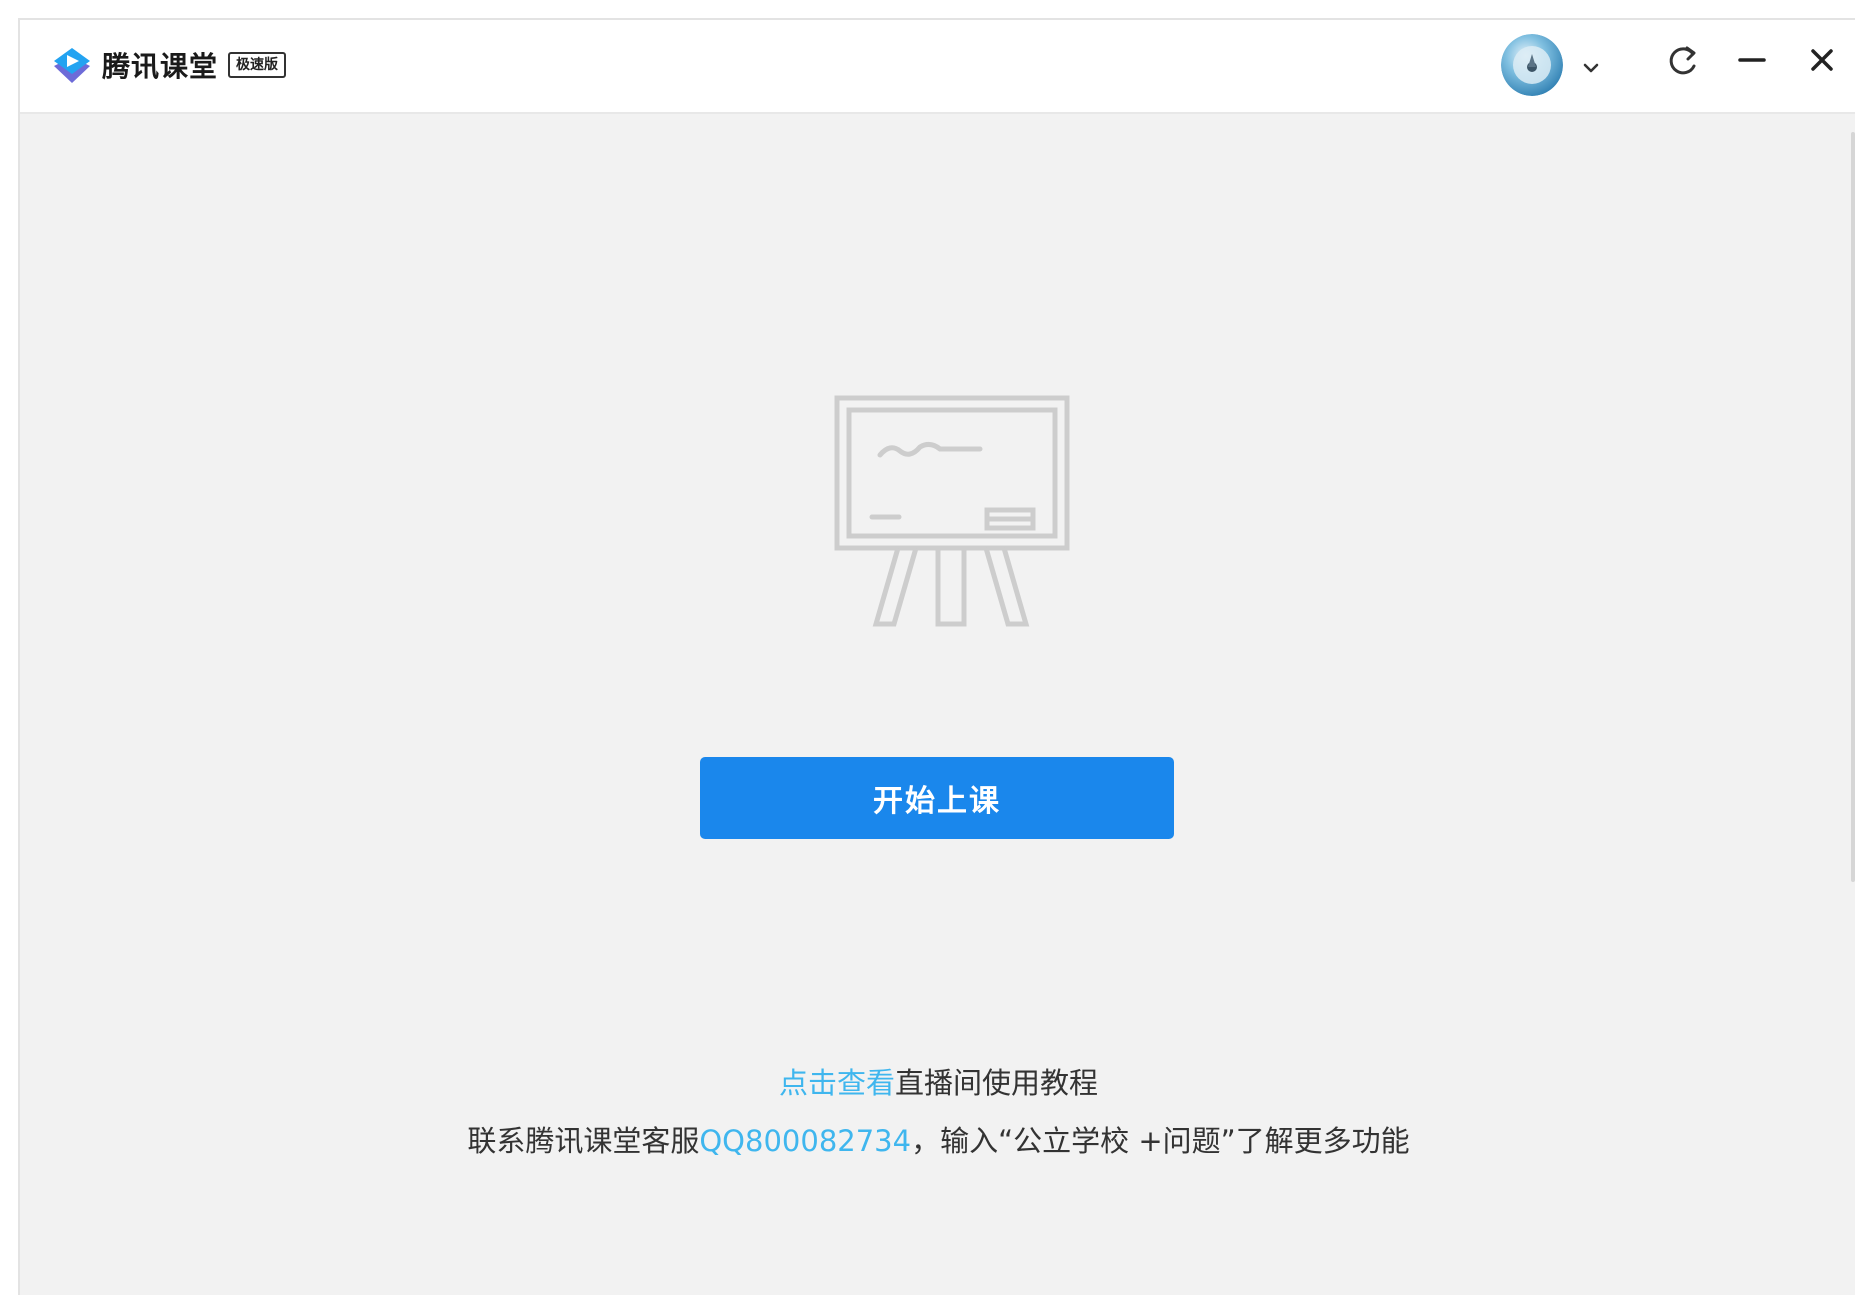 Image resolution: width=1855 pixels, height=1295 pixels. Describe the element at coordinates (1160, 1141) in the screenshot. I see `contact-suffix: ，输入“公立学校 +问题”了解更多功能` at that location.